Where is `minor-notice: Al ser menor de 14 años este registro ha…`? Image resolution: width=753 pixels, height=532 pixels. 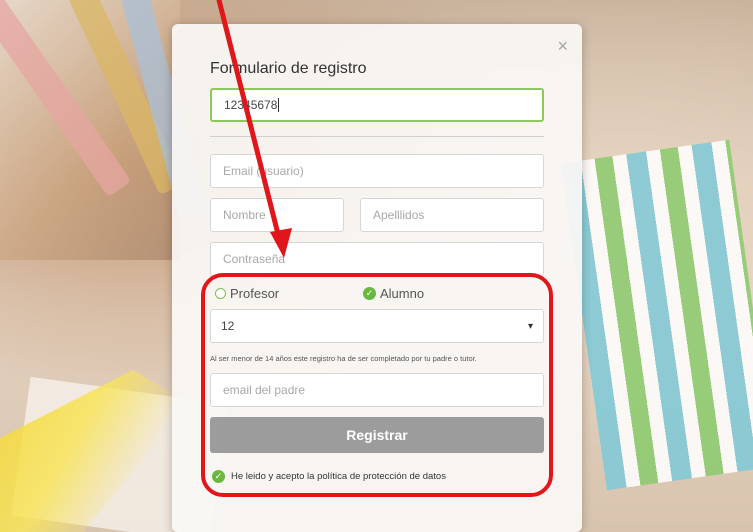 minor-notice: Al ser menor de 14 años este registro ha… is located at coordinates (343, 358).